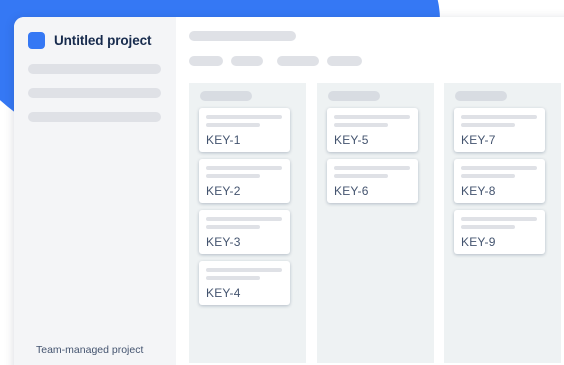 This screenshot has width=564, height=365. What do you see at coordinates (372, 181) in the screenshot?
I see `issue-card: KEY-6` at bounding box center [372, 181].